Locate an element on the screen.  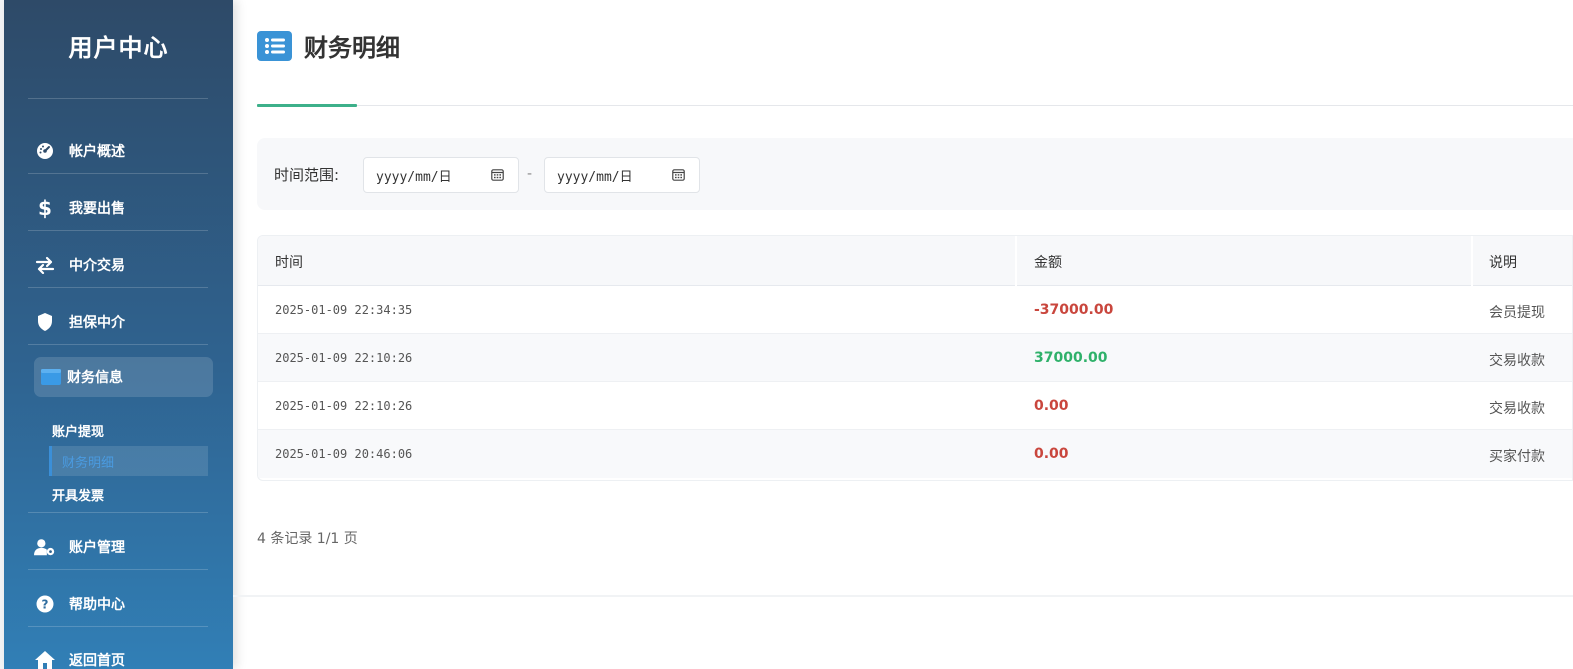
sidebar-item-help: ? 帮助中心 is located at coordinates (118, 604).